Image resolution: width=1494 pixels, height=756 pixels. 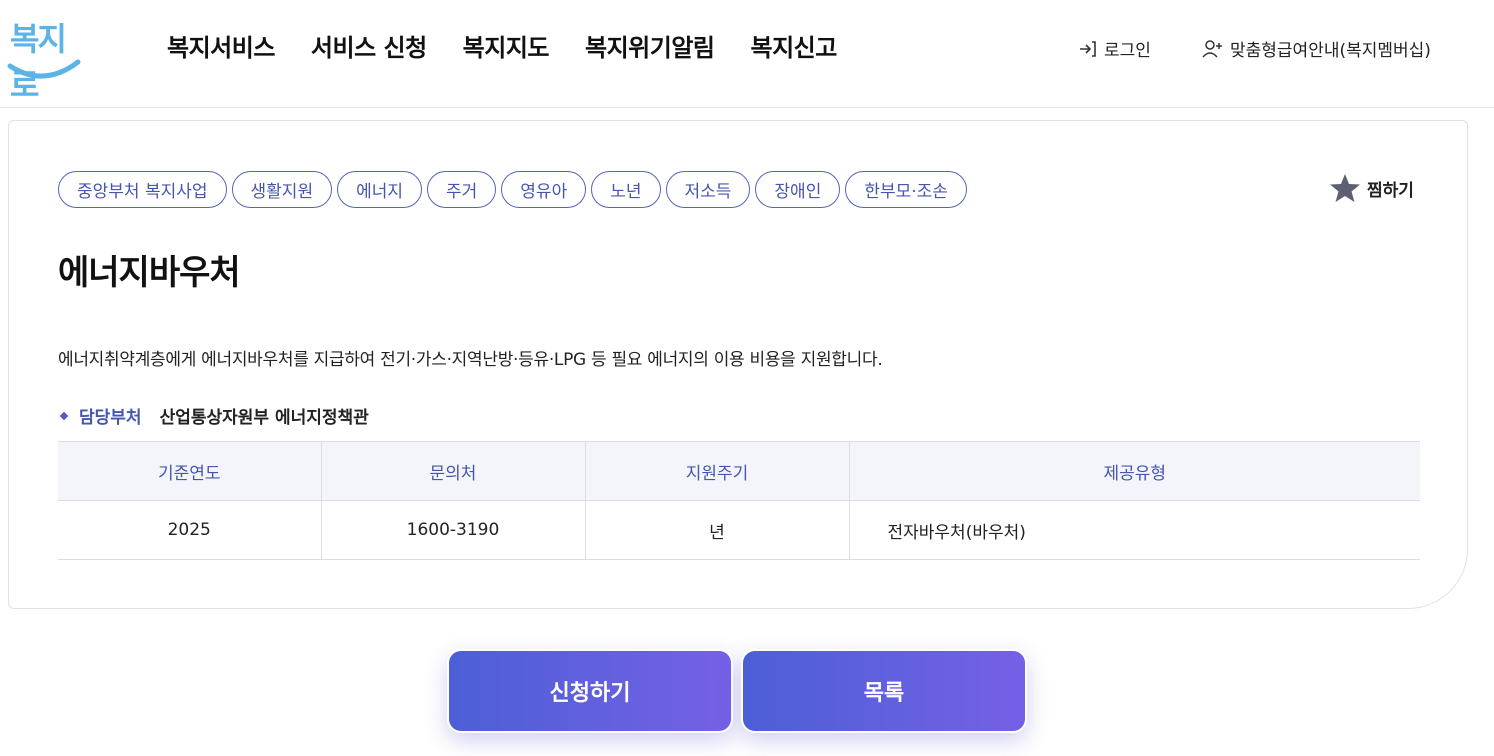 What do you see at coordinates (453, 471) in the screenshot?
I see `header-contact: 문의처` at bounding box center [453, 471].